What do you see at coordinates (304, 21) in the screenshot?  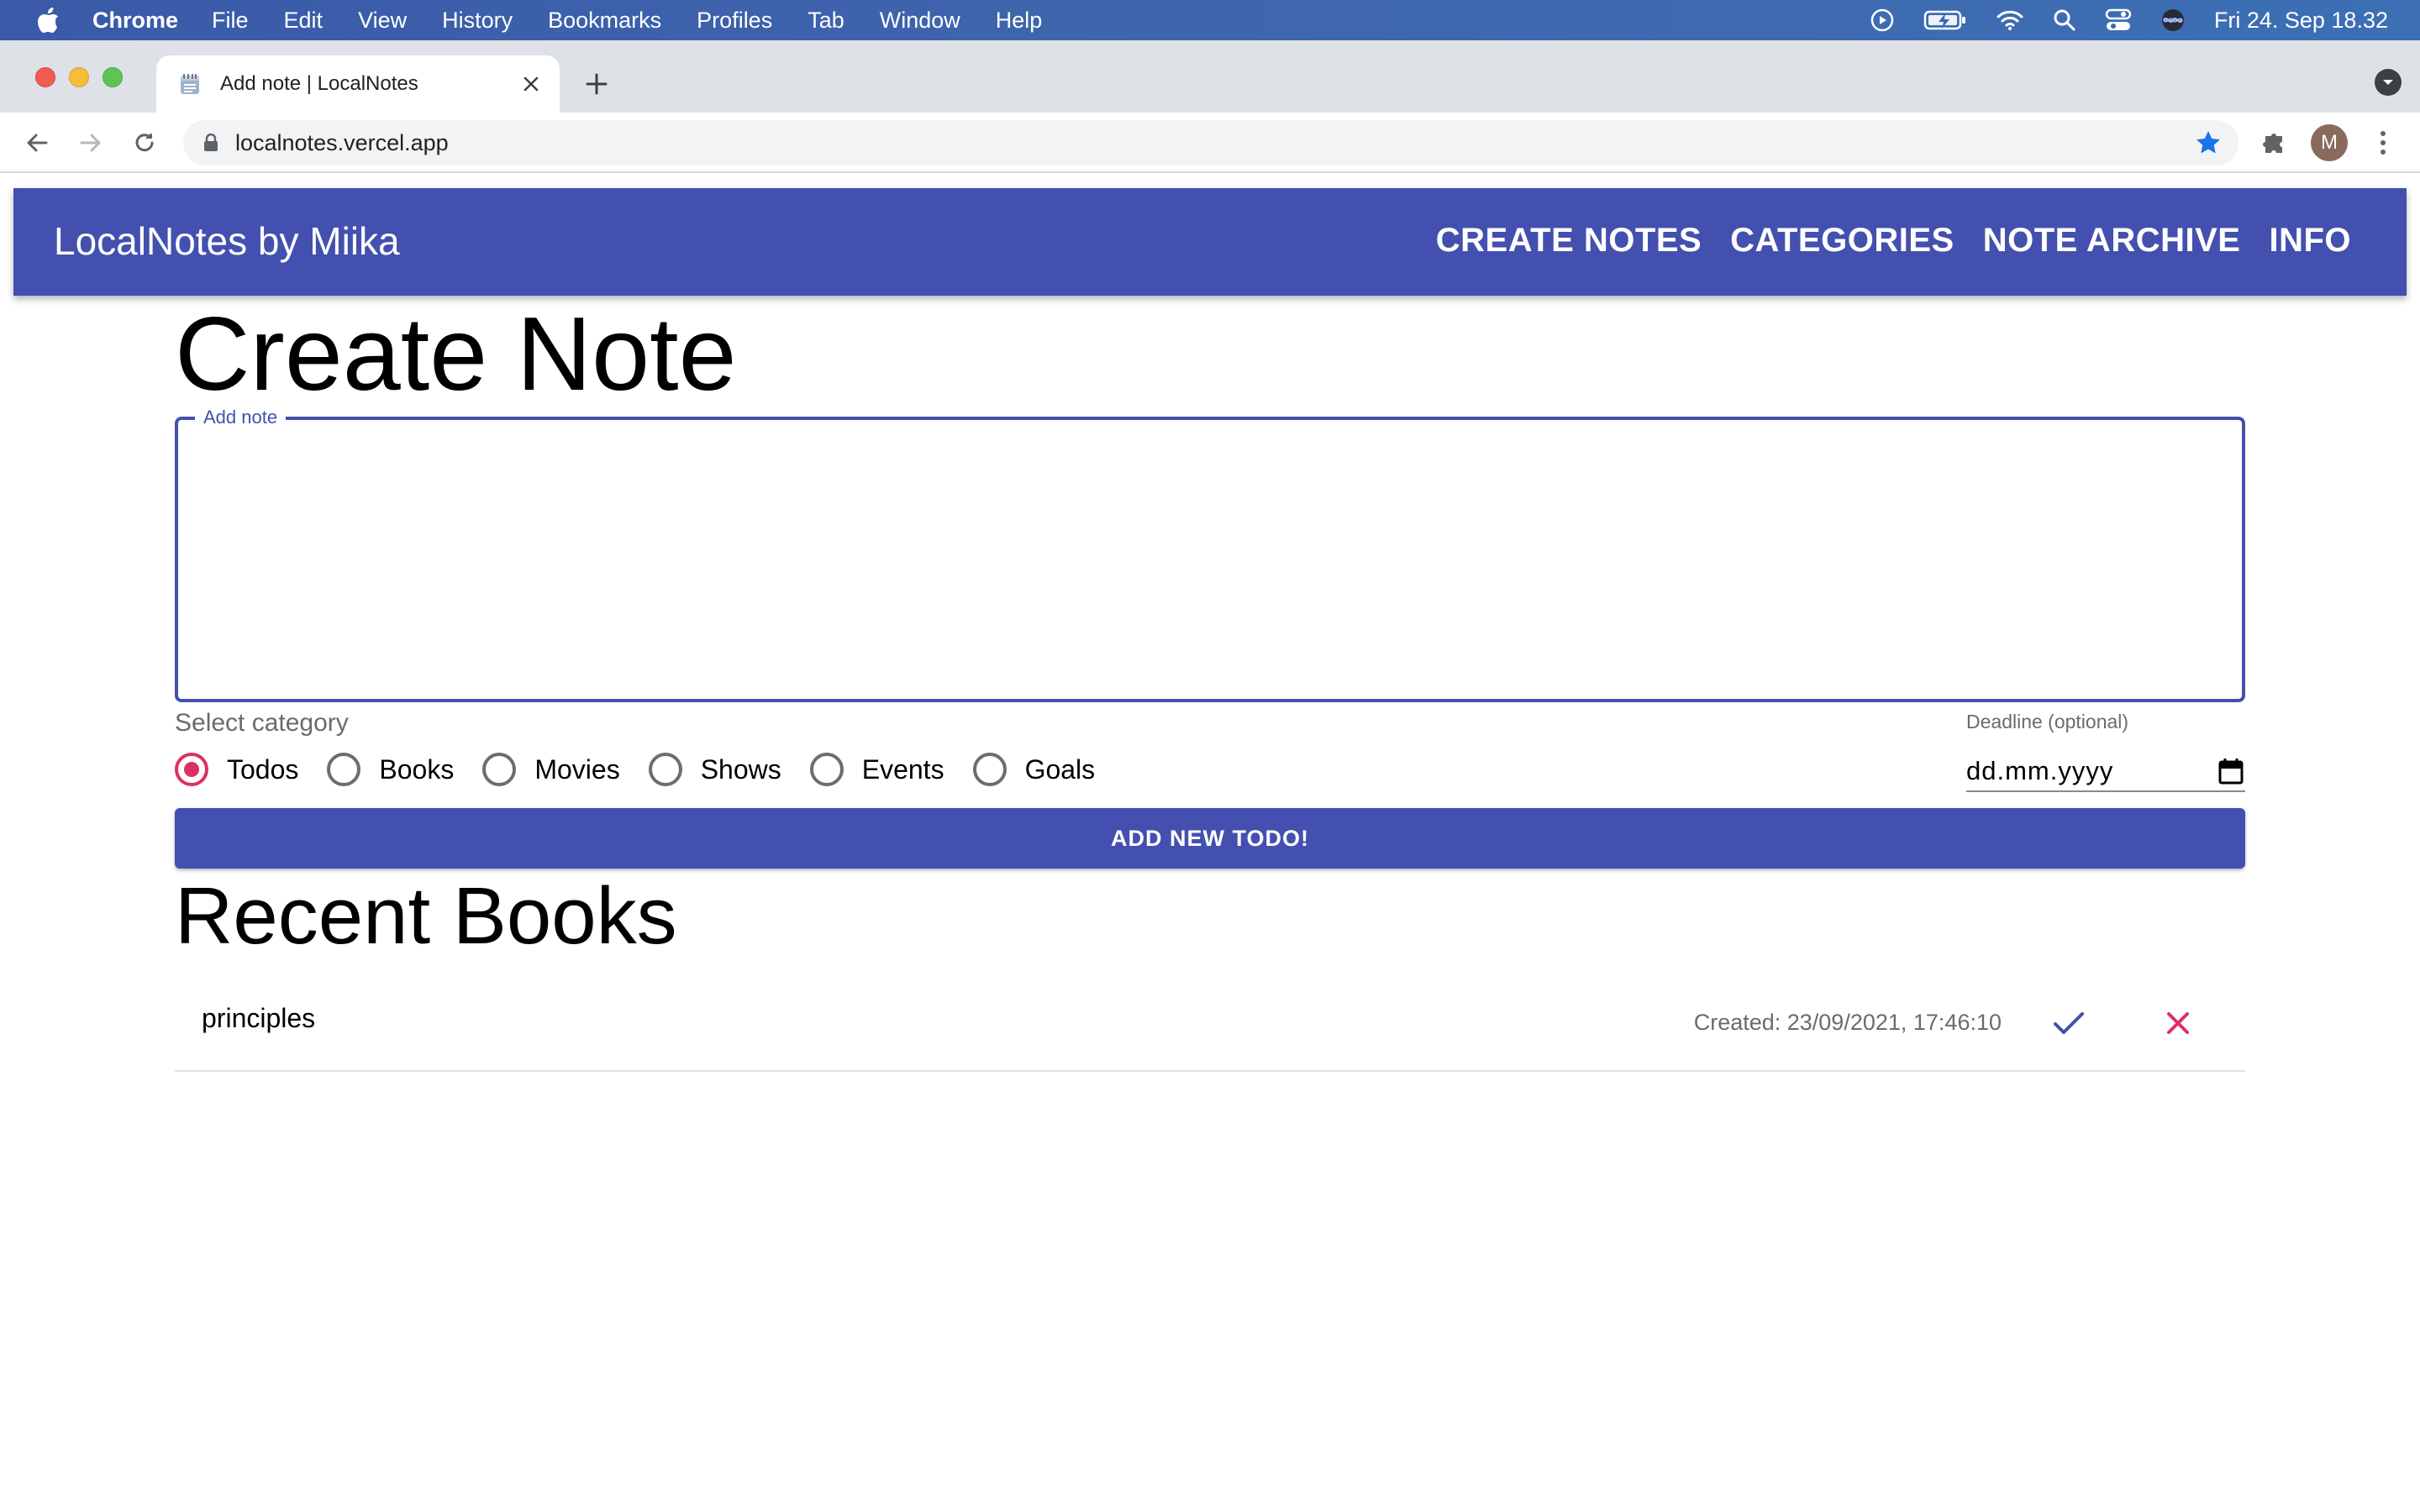 I see `menu-edit: Edit` at bounding box center [304, 21].